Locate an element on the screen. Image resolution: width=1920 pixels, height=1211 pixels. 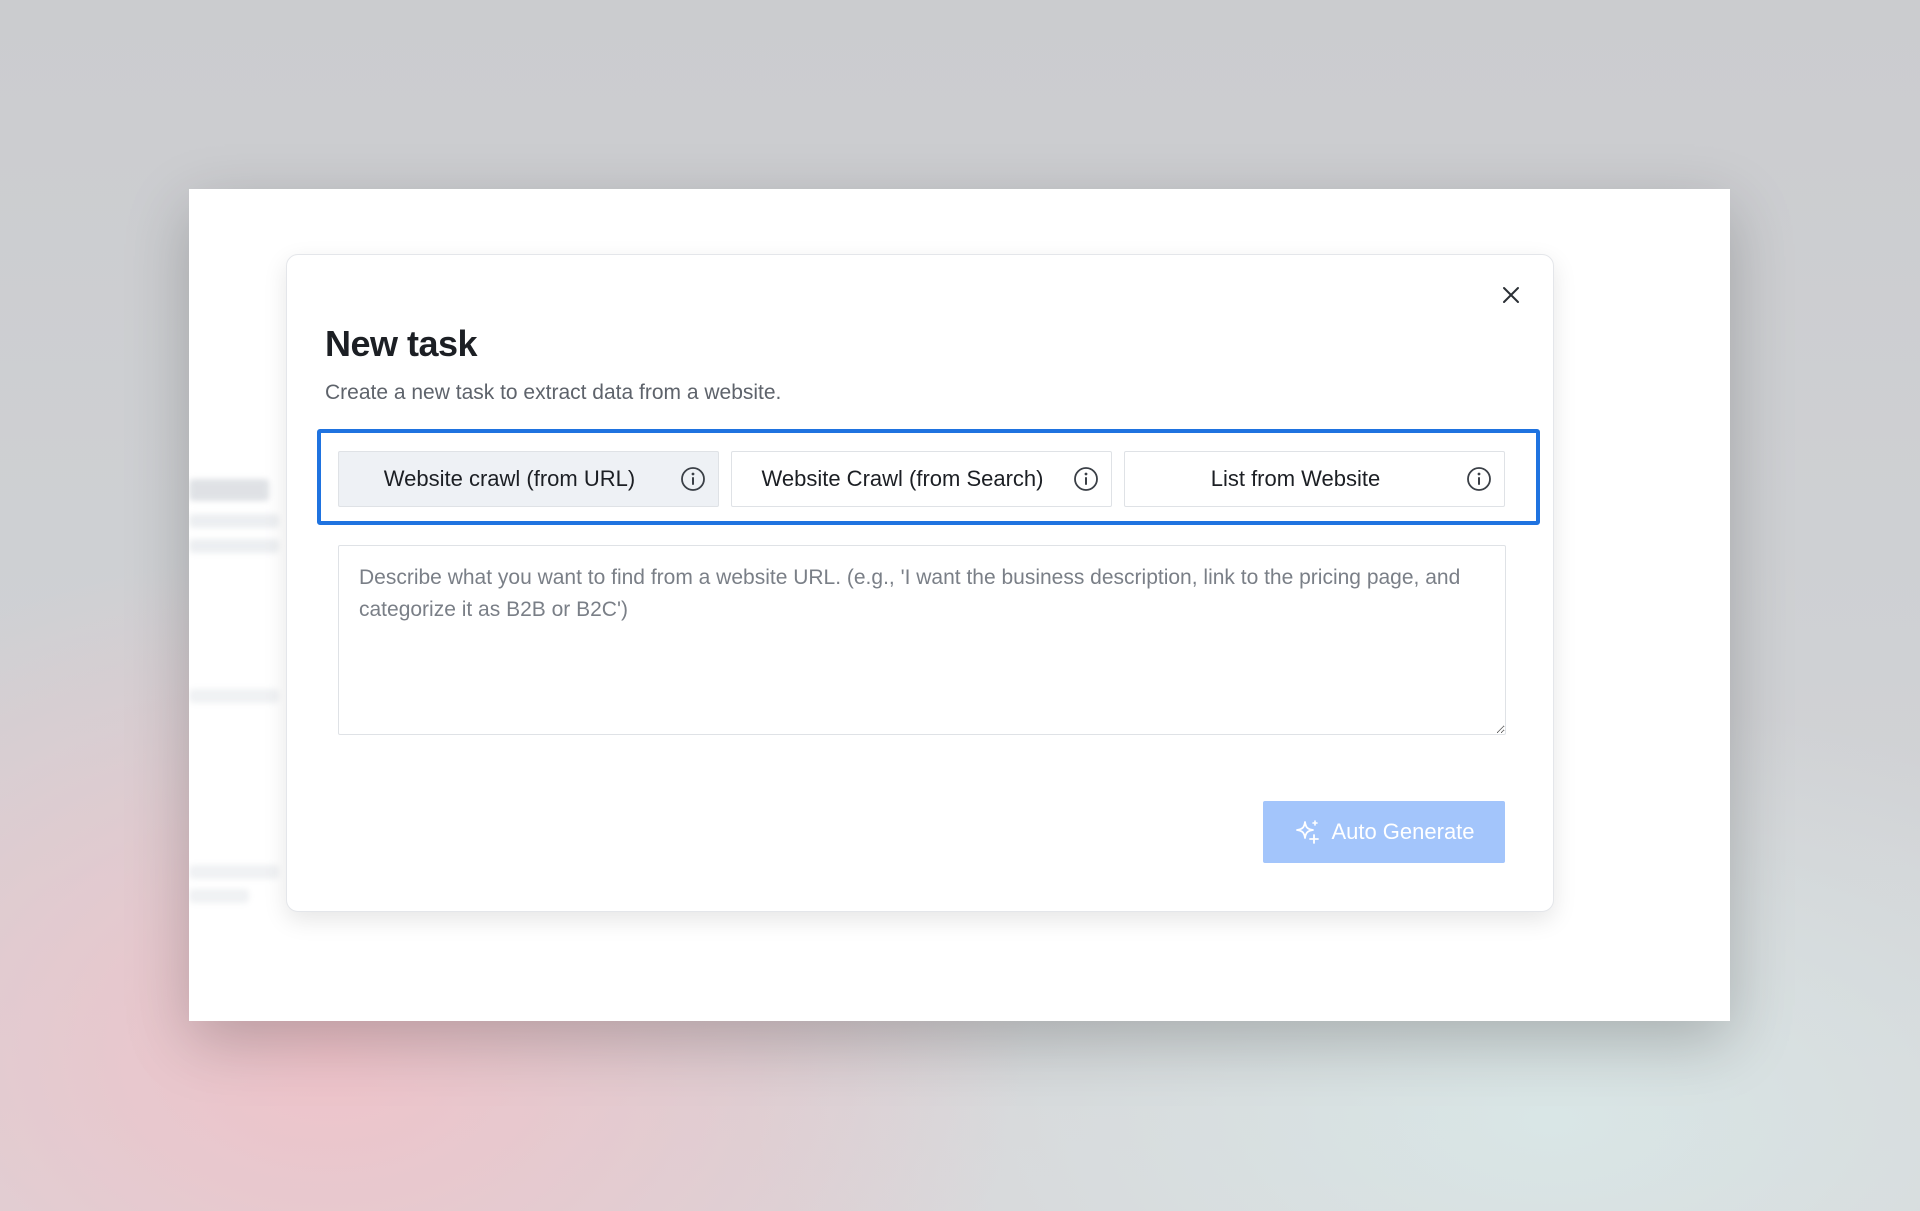
auto-generate-label: Auto Generate is located at coordinates (1403, 831).